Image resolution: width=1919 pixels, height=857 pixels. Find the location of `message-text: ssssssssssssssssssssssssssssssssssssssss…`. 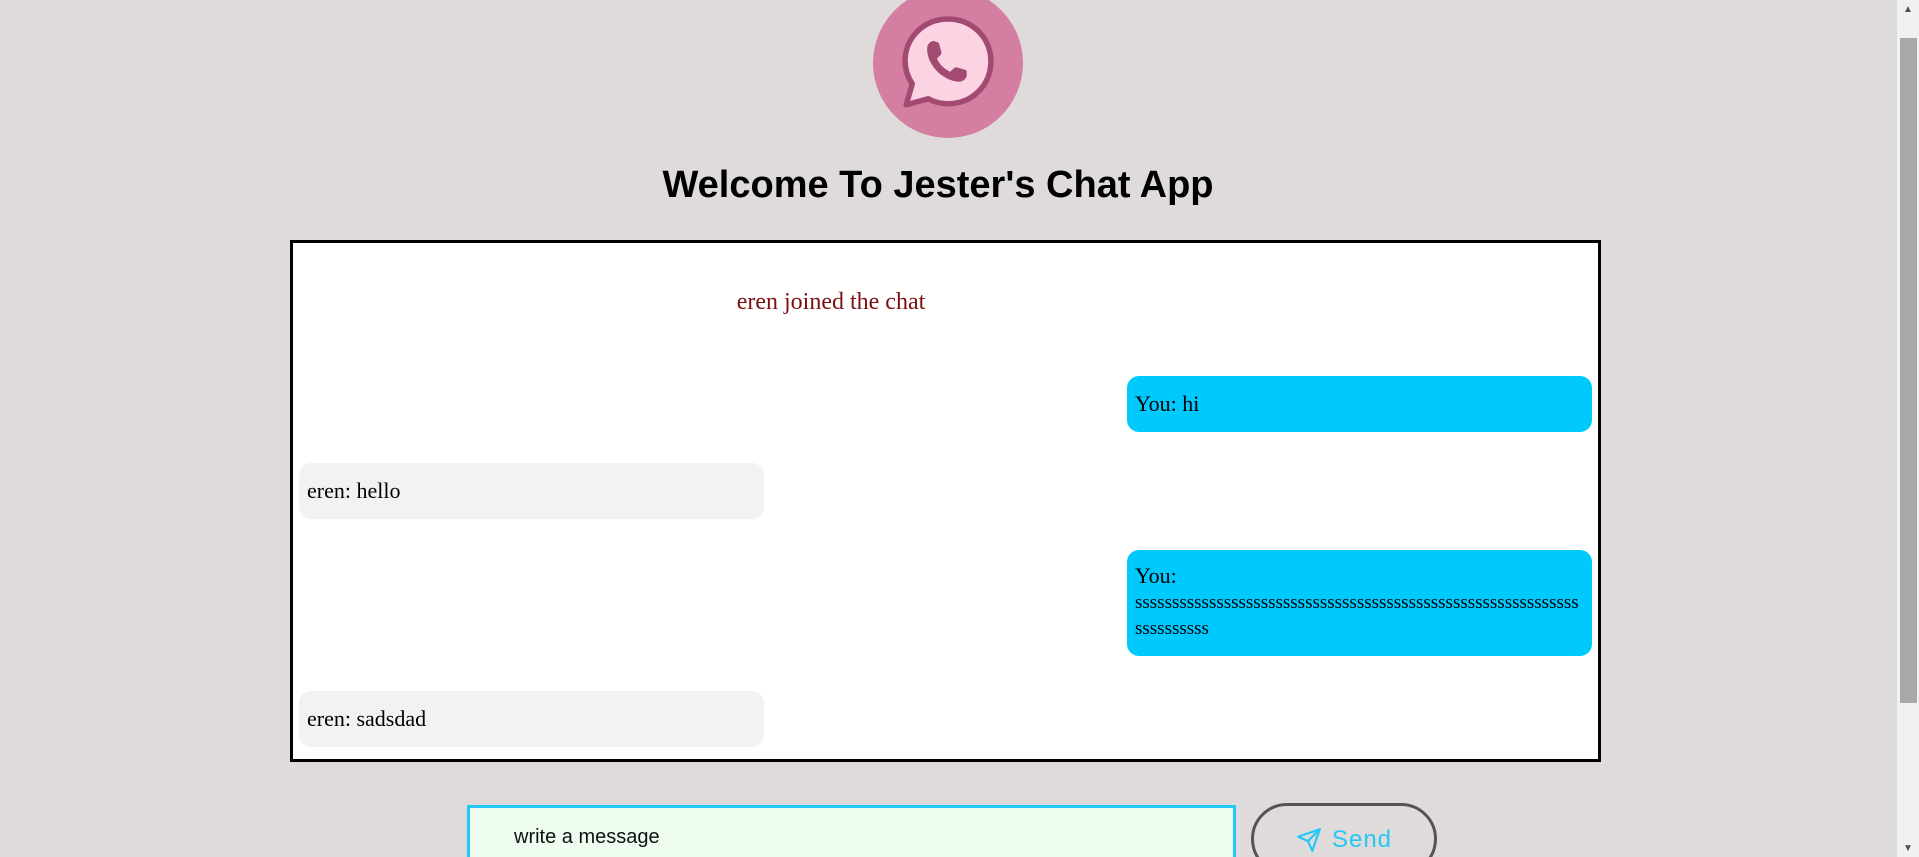

message-text: ssssssssssssssssssssssssssssssssssssssss… is located at coordinates (1357, 615).